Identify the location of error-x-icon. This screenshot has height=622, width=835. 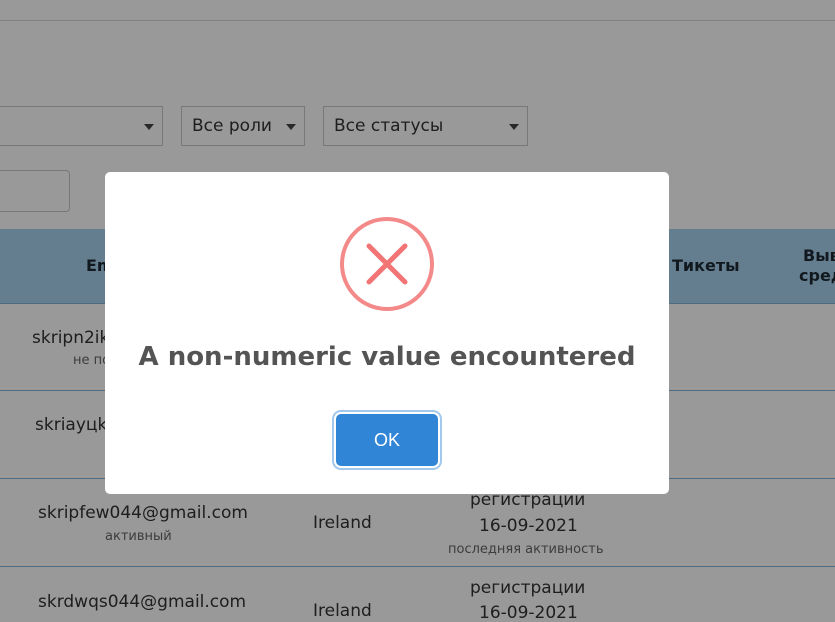
(387, 264).